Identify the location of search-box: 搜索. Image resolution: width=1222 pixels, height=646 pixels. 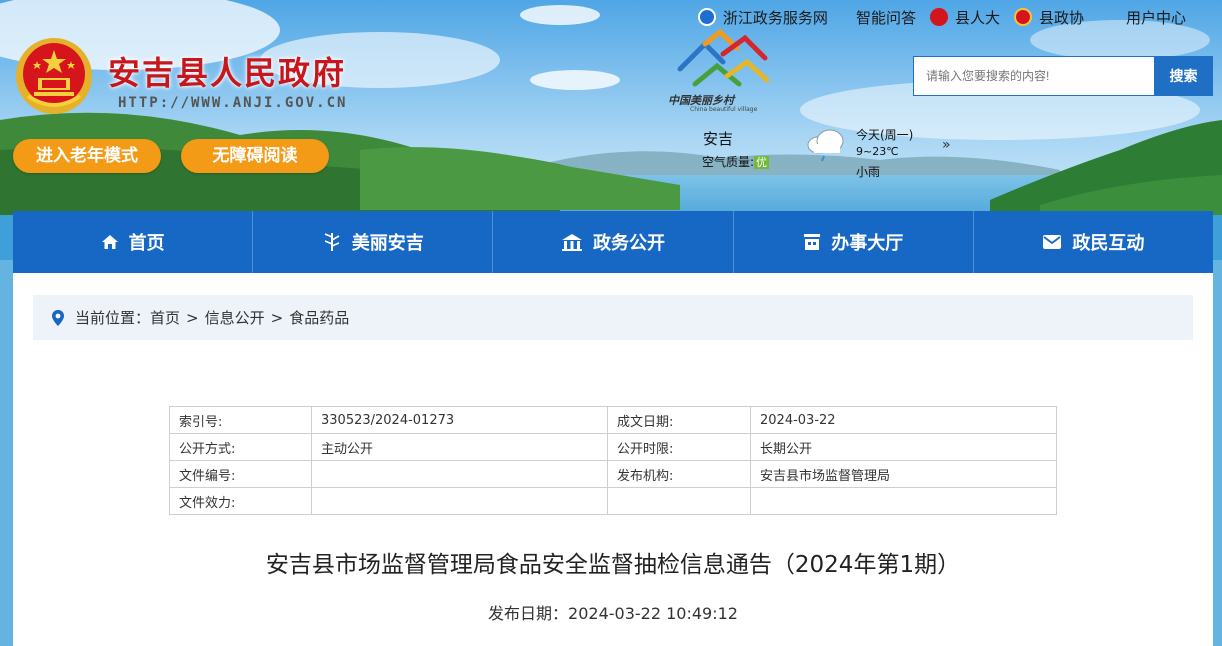
(1063, 76).